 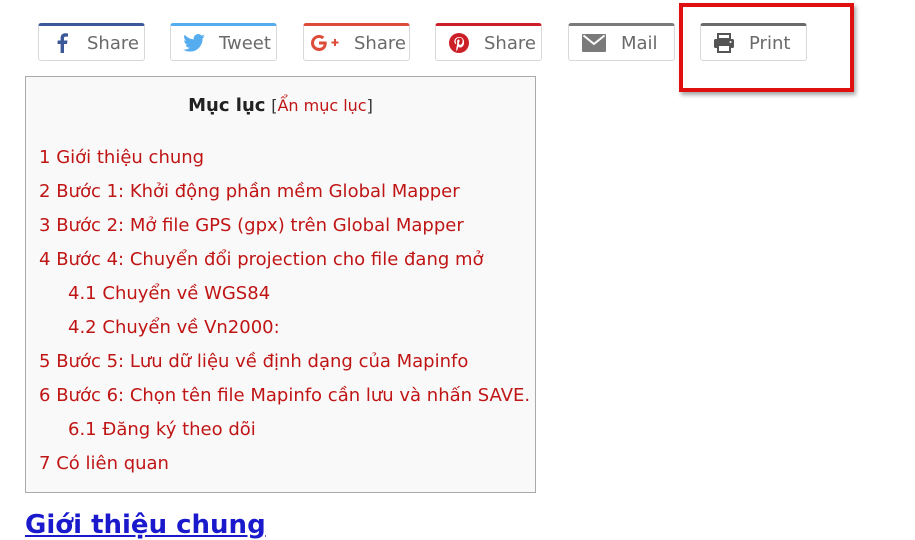 What do you see at coordinates (145, 525) in the screenshot?
I see `section-heading-link: Giới thiệu chung` at bounding box center [145, 525].